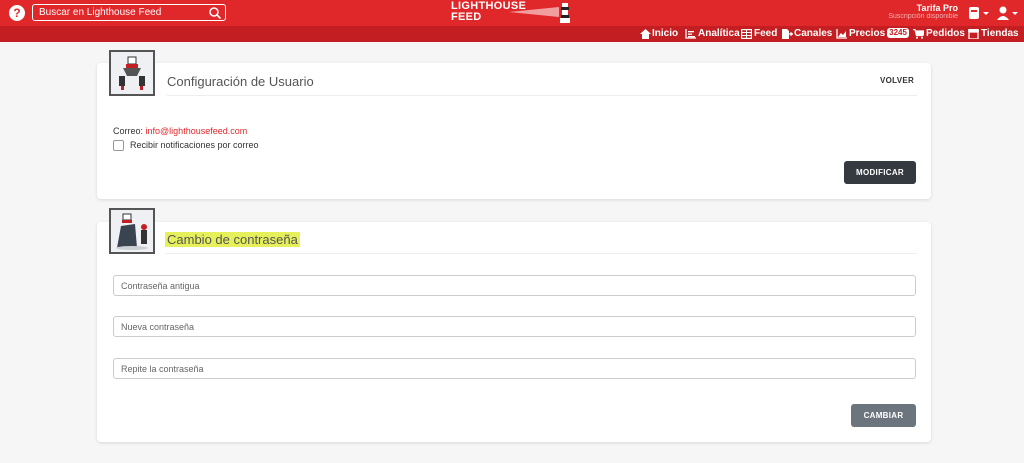  Describe the element at coordinates (690, 34) in the screenshot. I see `analytics-icon` at that location.